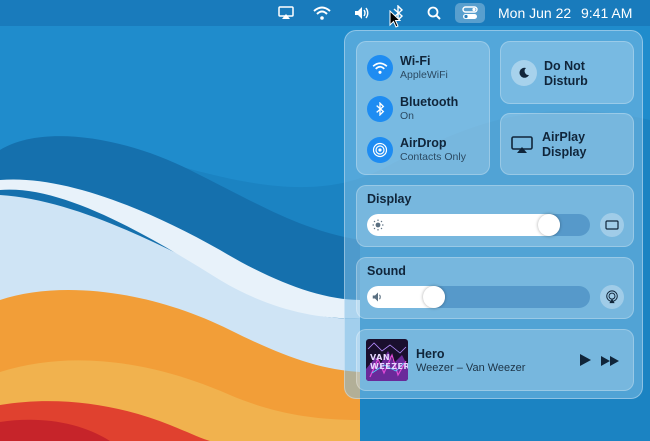  Describe the element at coordinates (430, 354) in the screenshot. I see `track-title: Hero` at that location.